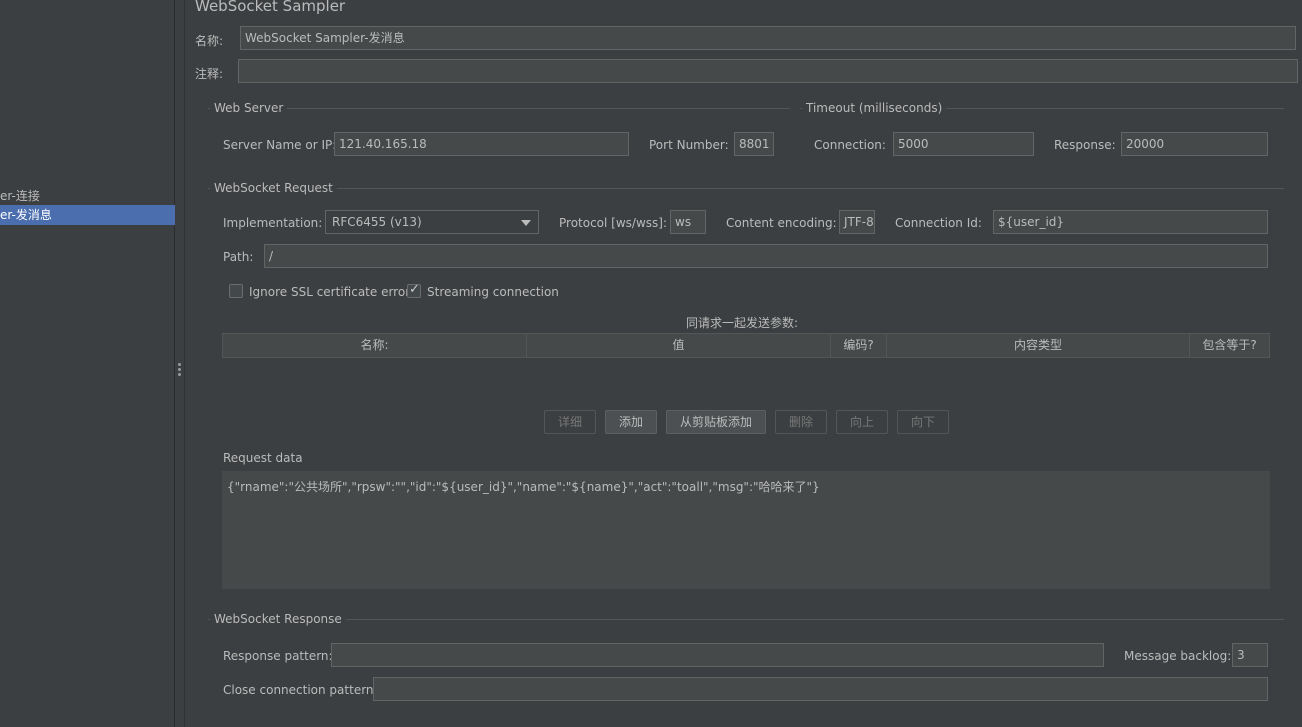  Describe the element at coordinates (857, 222) in the screenshot. I see `content-encoding-field: JTF-8` at that location.